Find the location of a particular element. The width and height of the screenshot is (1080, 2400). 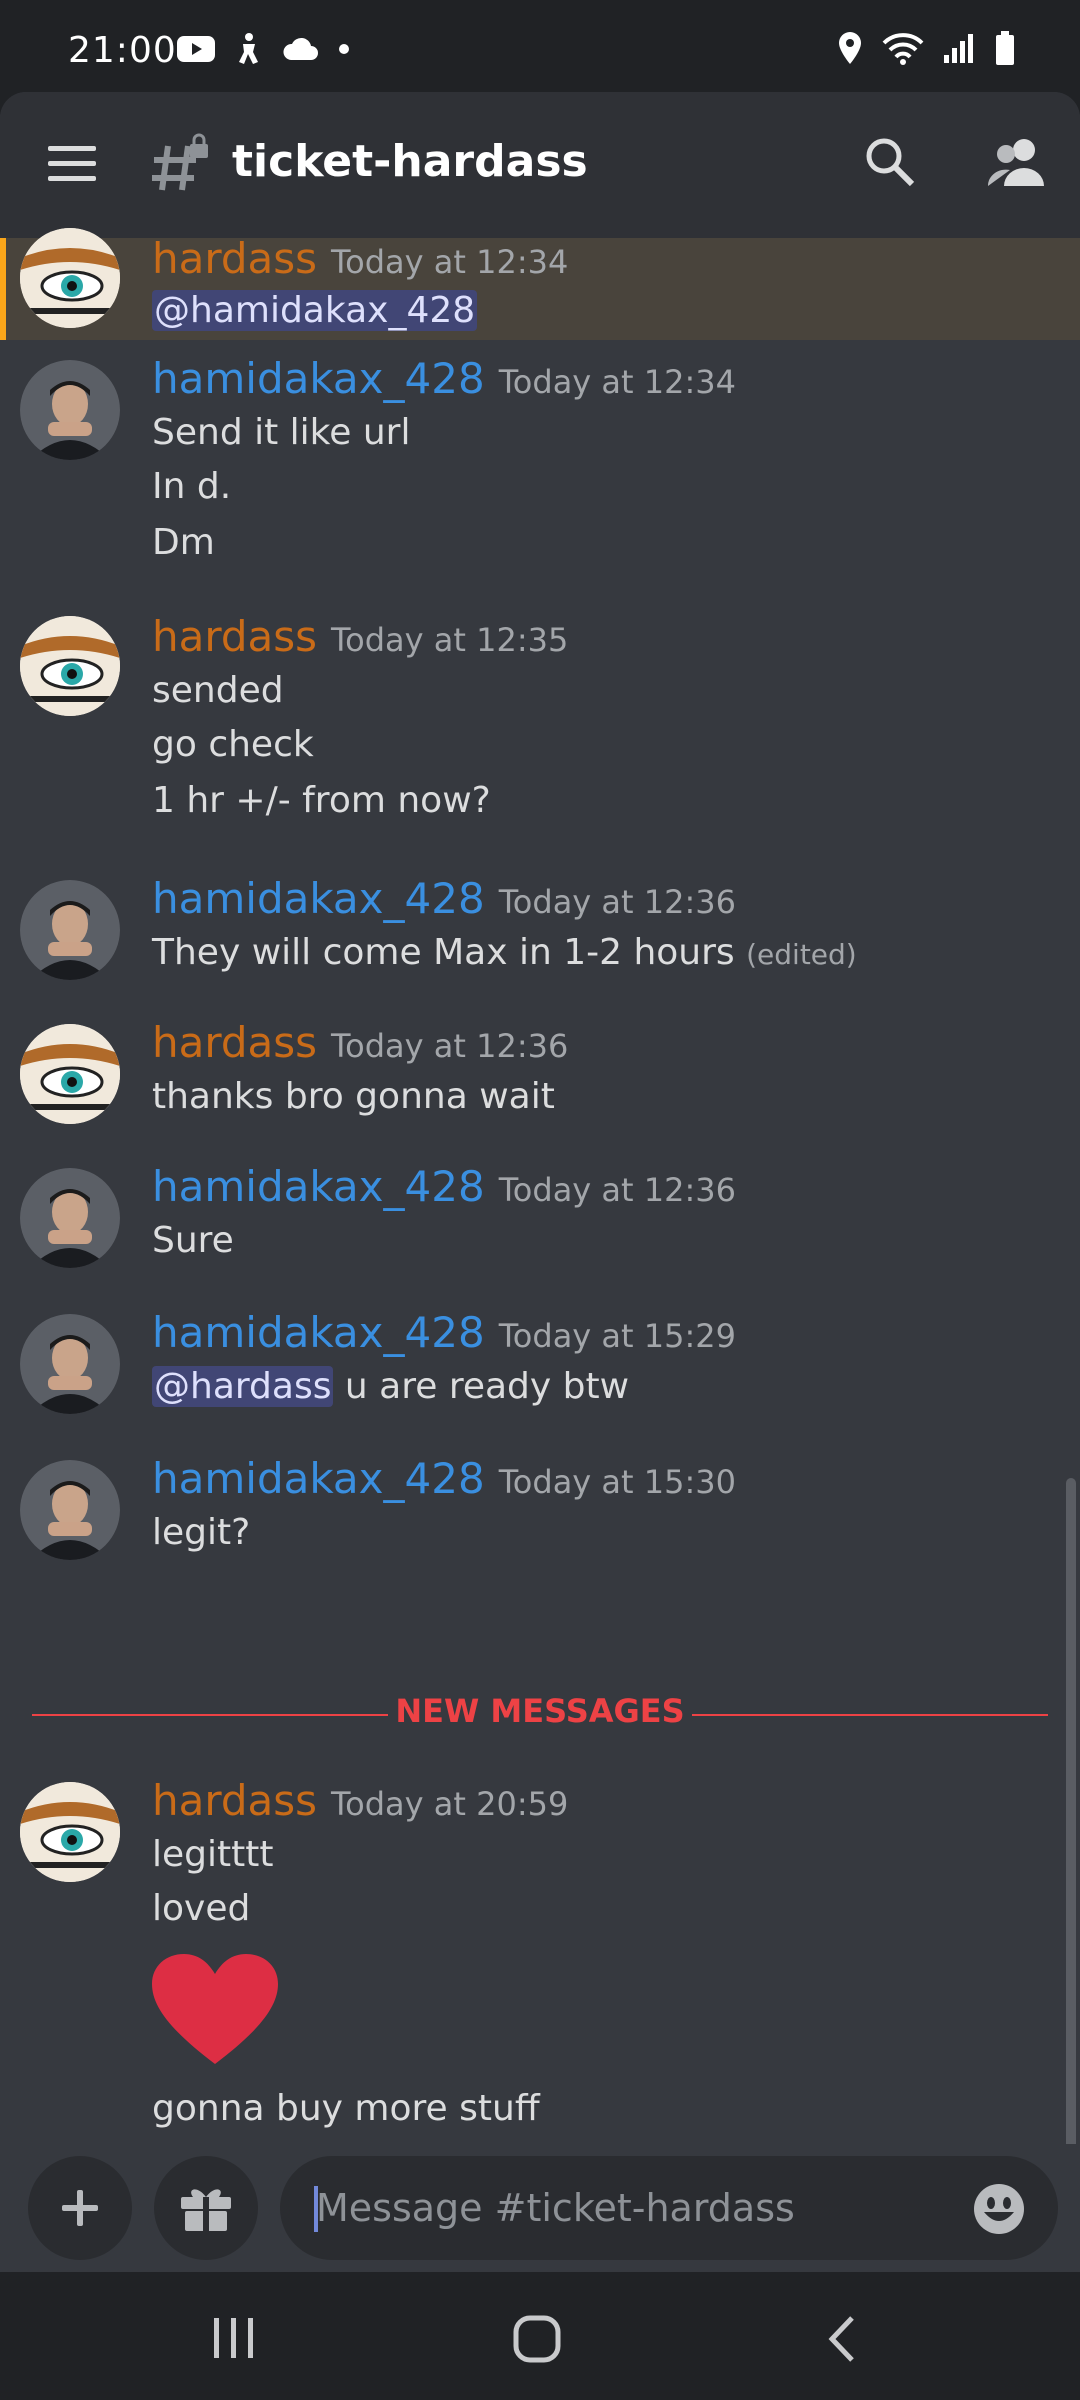

emoji-picker-icon is located at coordinates (999, 2211).